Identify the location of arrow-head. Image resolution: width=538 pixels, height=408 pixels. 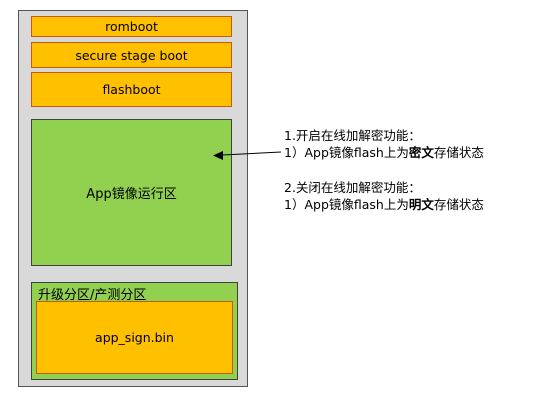
(218, 155).